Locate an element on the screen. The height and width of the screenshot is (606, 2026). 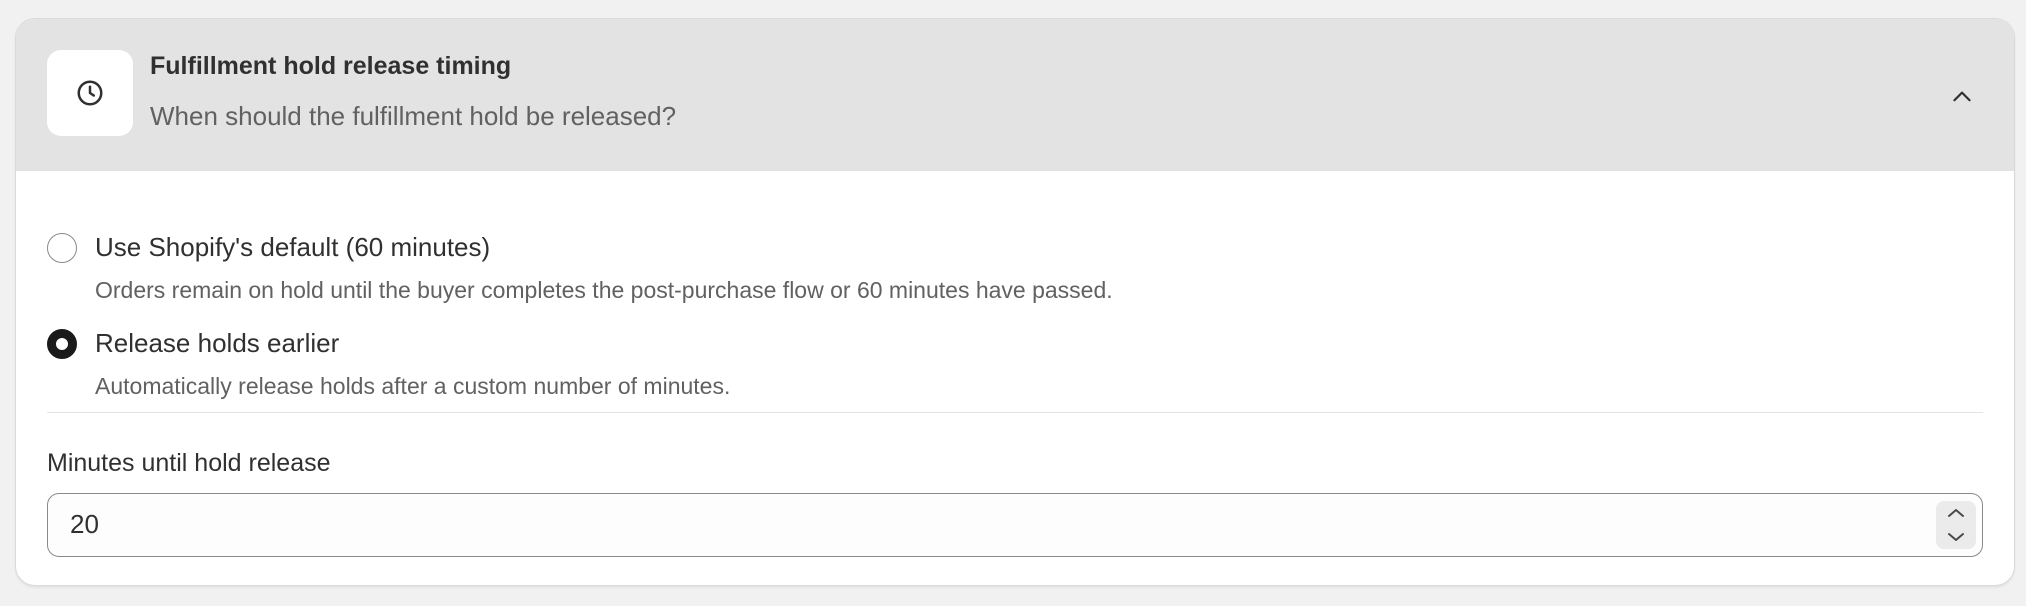
radio-option-release-earlier: Release holds earlier is located at coordinates (193, 343).